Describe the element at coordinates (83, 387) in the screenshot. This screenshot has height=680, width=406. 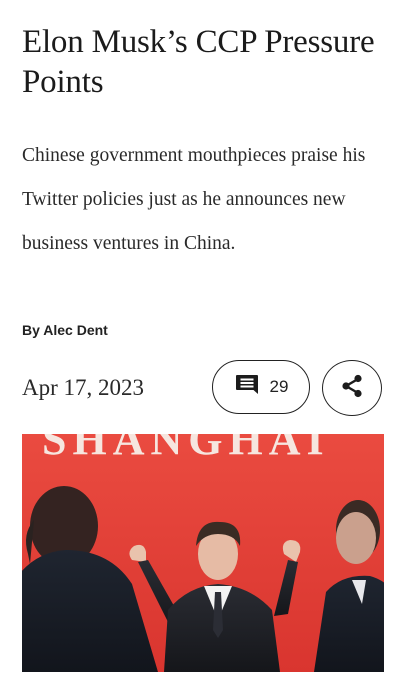
I see `publish-date: Apr 17, 2023` at that location.